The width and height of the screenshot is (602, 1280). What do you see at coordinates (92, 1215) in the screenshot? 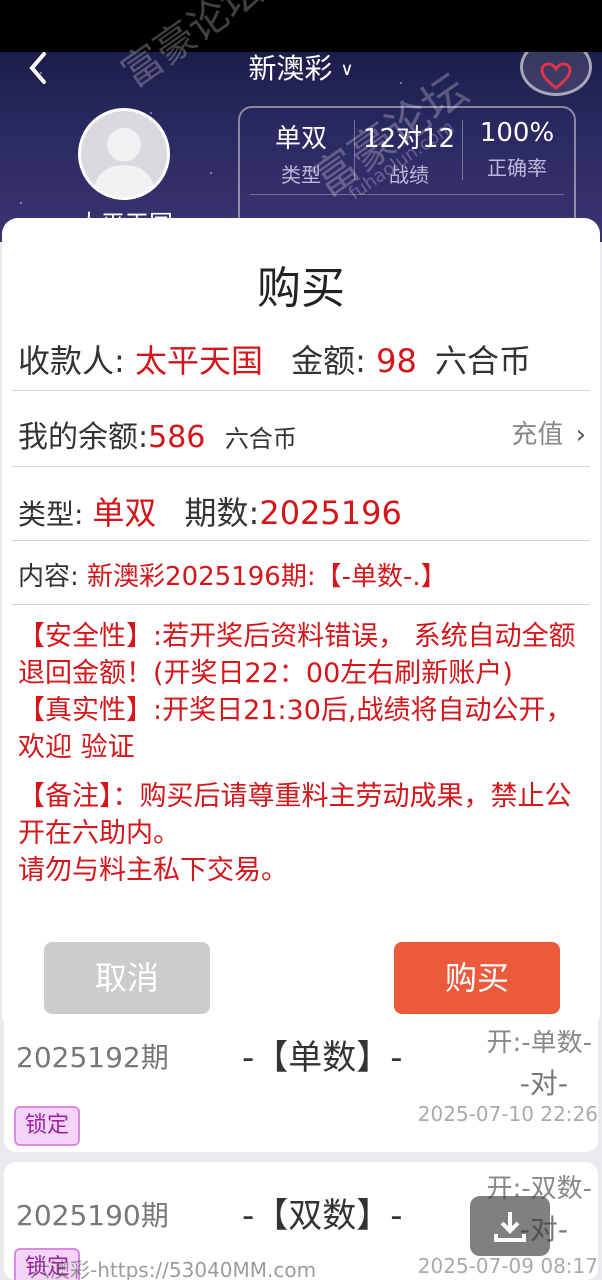
I see `period-number: 2025190期` at bounding box center [92, 1215].